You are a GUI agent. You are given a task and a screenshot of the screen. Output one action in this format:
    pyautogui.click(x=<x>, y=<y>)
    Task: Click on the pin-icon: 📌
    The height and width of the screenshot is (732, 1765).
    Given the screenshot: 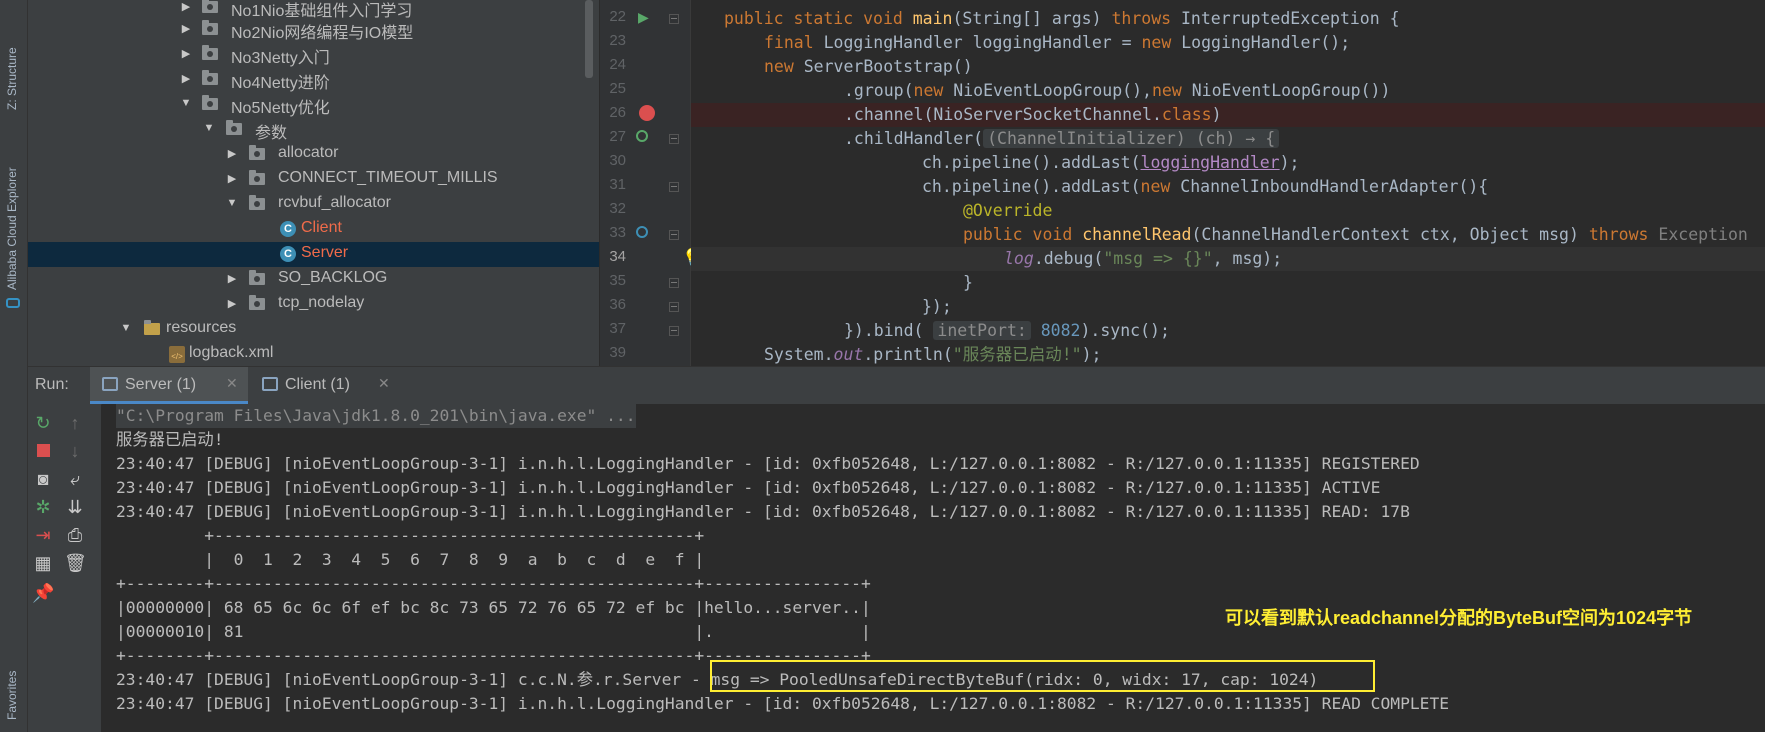 What is the action you would take?
    pyautogui.click(x=43, y=593)
    